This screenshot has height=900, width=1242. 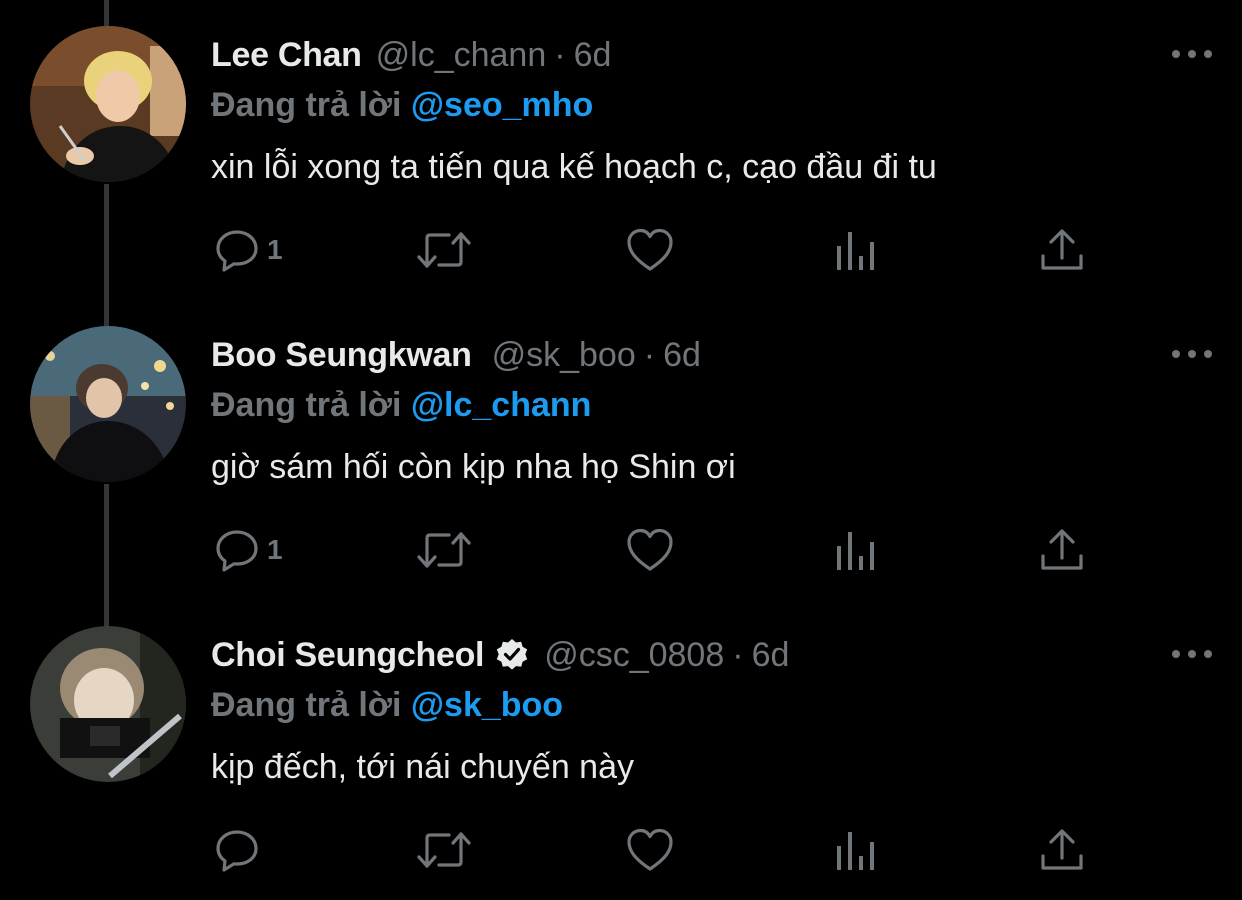 I want to click on replying-to: Đang trả lời @lc_chann, so click(x=401, y=405).